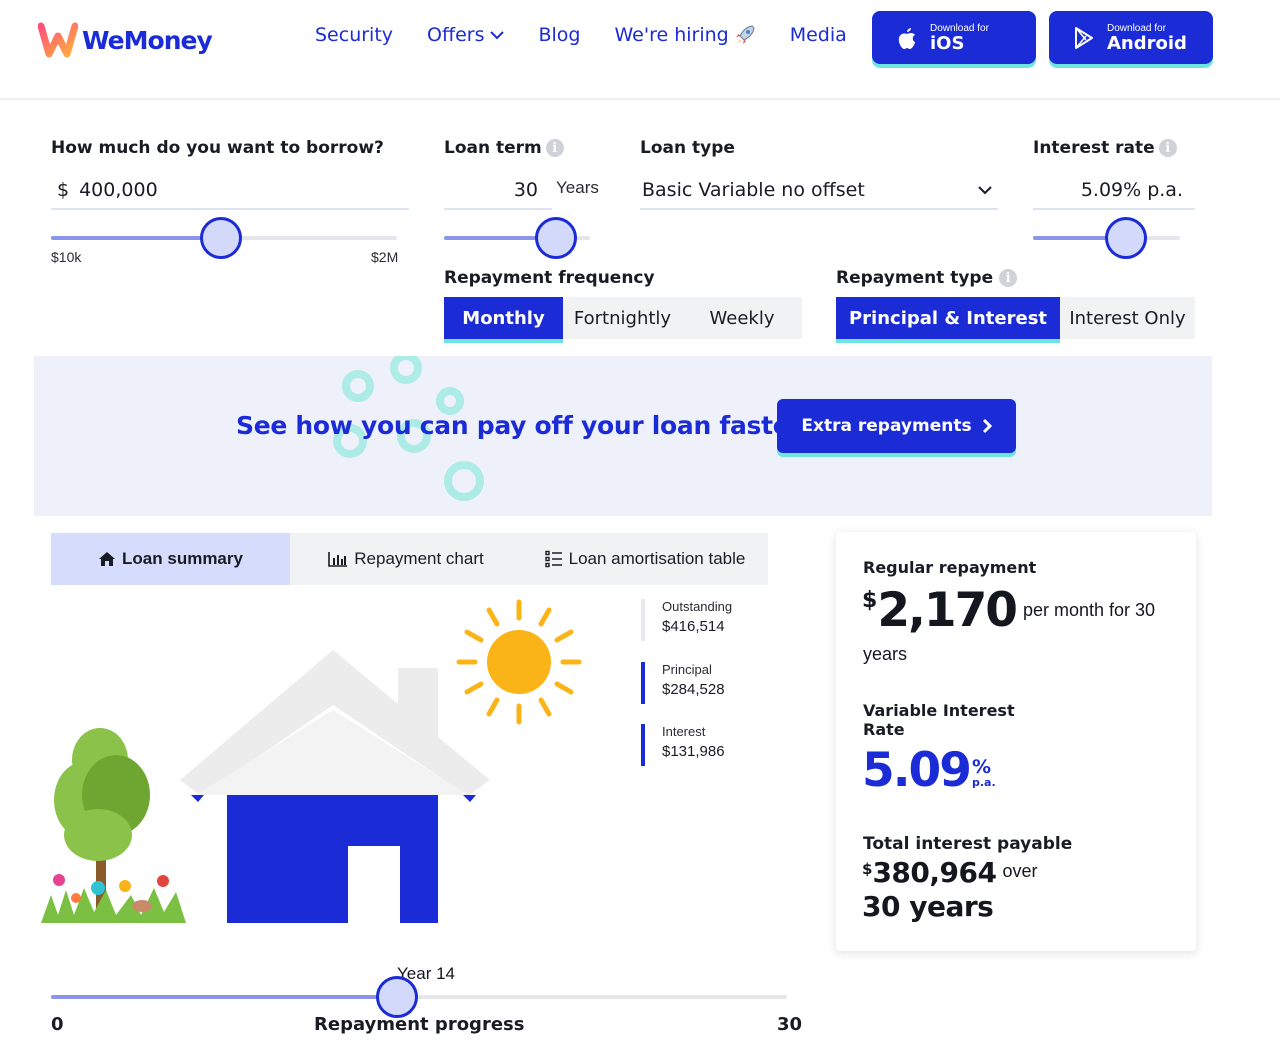  Describe the element at coordinates (884, 729) in the screenshot. I see `rate-title-line2: Rate` at that location.